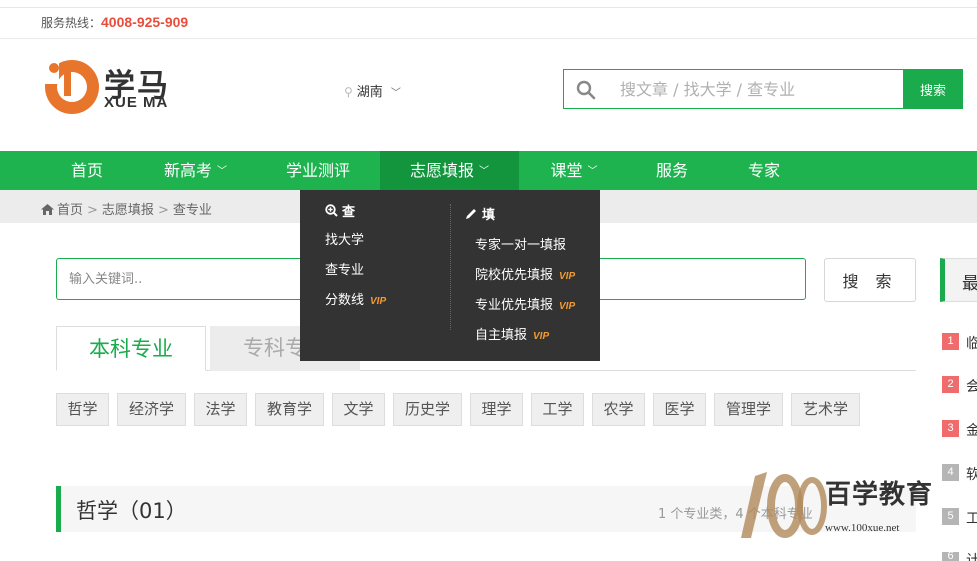  Describe the element at coordinates (70, 210) in the screenshot. I see `breadcrumb-home: 首页` at that location.